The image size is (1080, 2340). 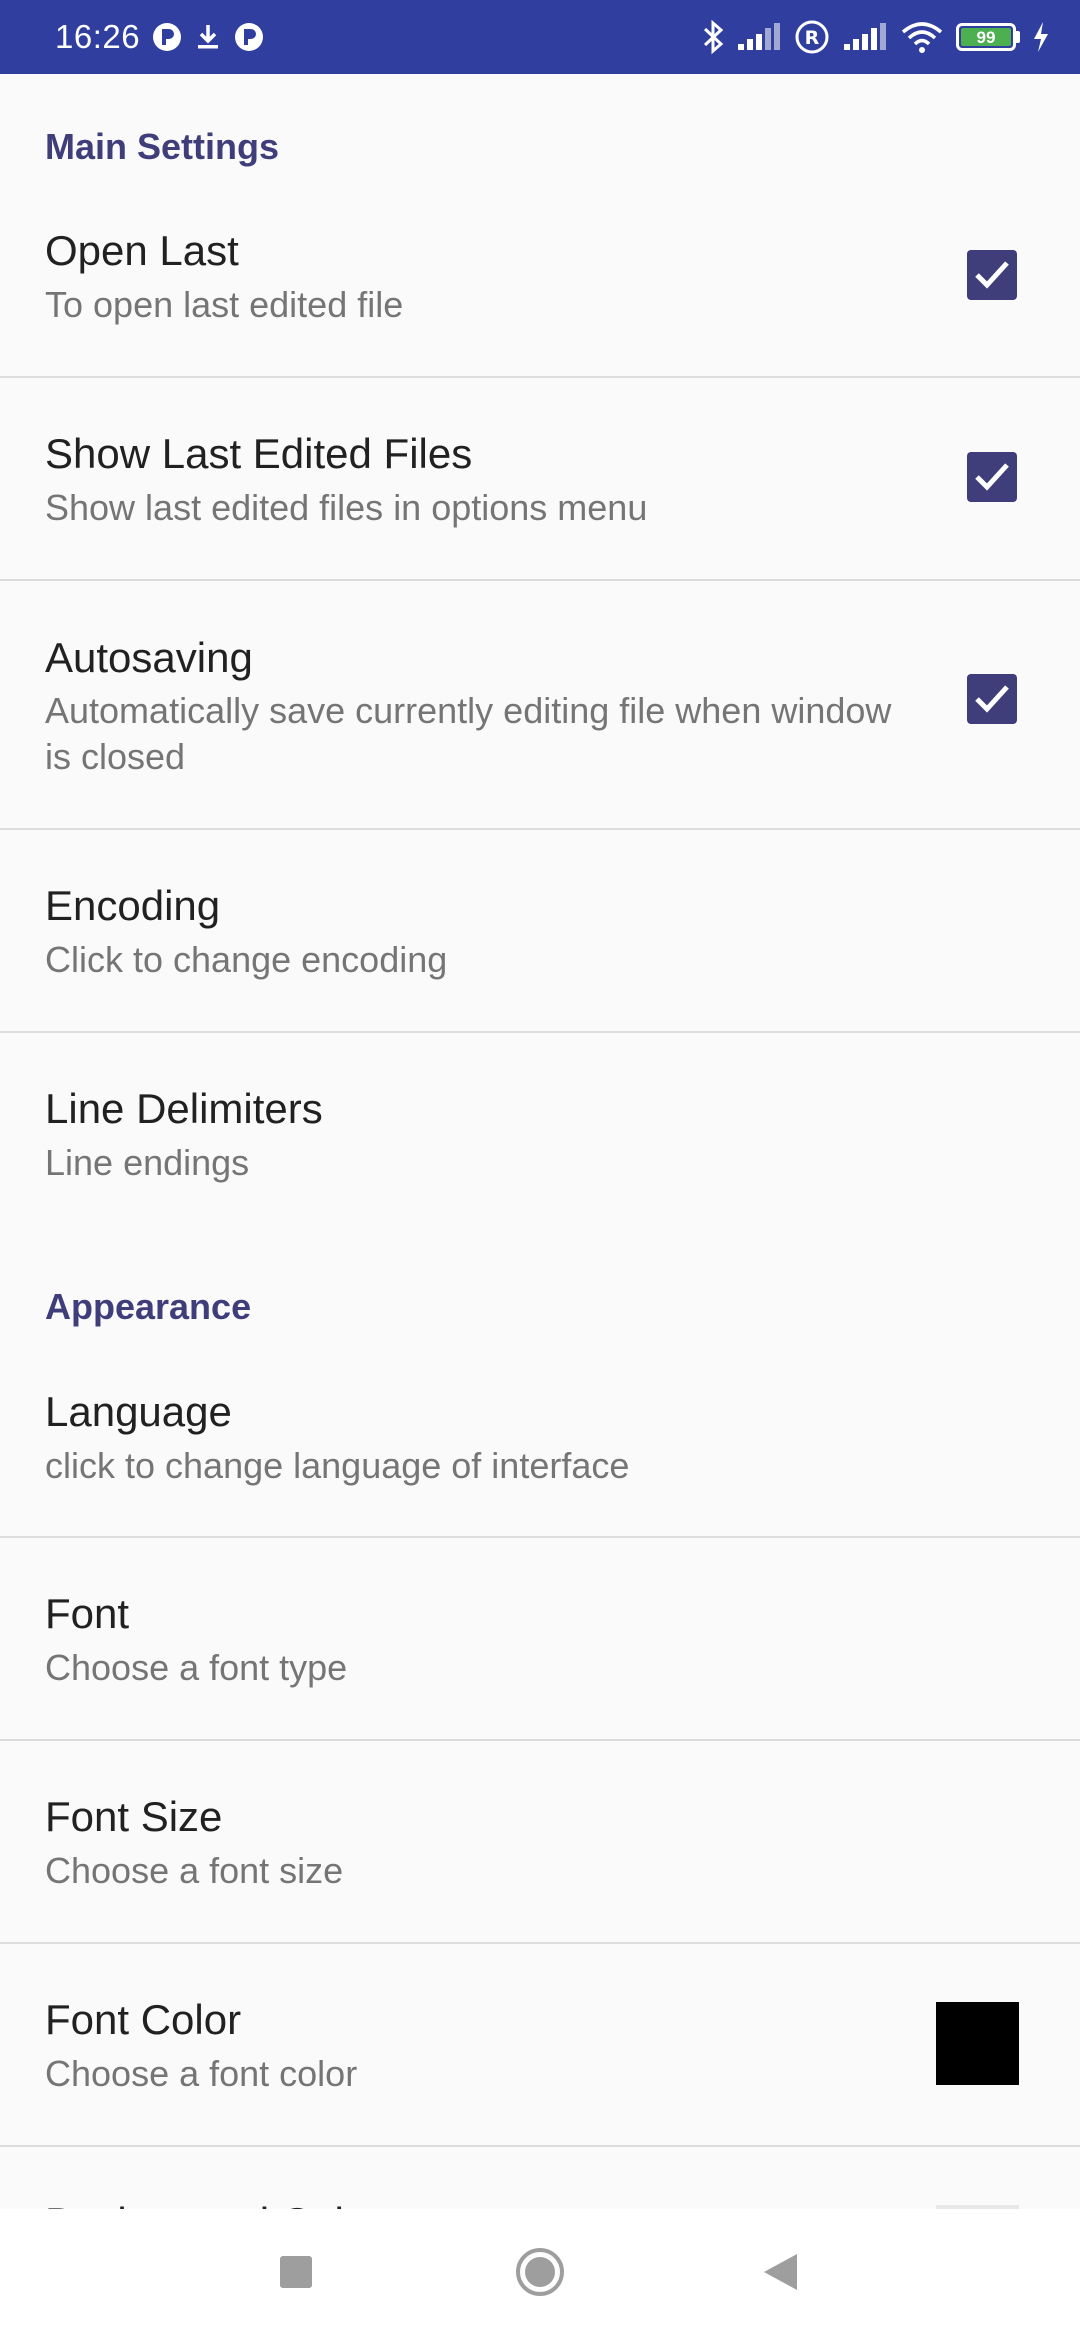 I want to click on pref-title: Background Color, so click(x=213, y=2204).